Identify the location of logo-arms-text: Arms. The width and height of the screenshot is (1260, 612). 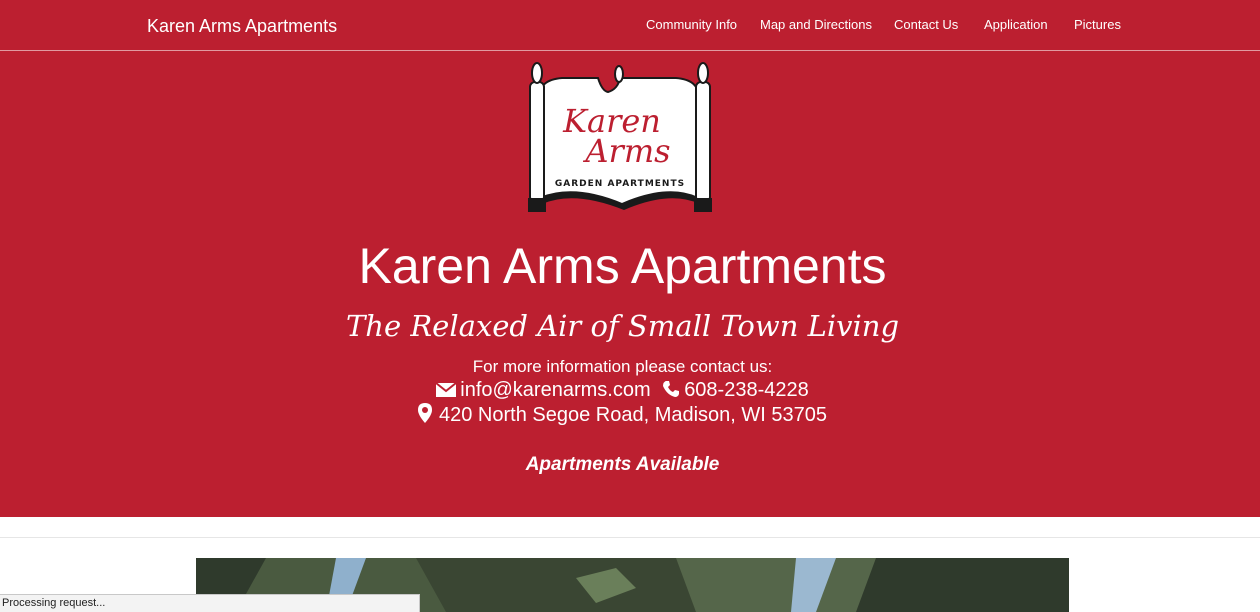
(626, 151).